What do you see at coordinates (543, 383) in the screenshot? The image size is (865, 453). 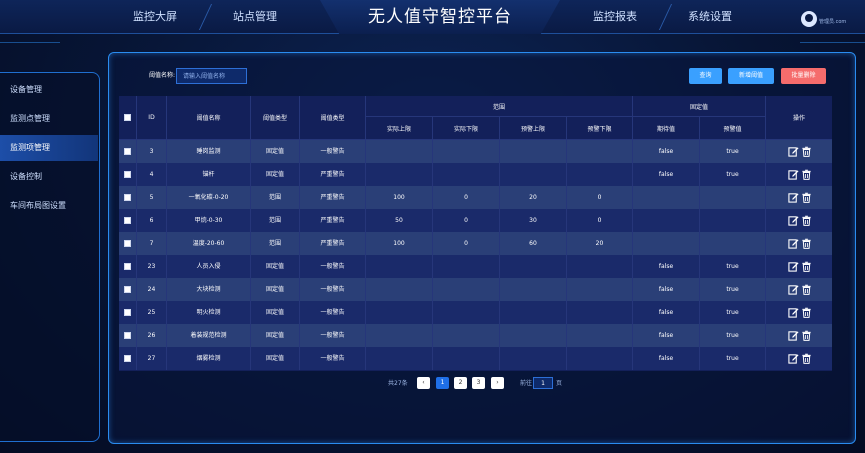 I see `pagination-goto-input` at bounding box center [543, 383].